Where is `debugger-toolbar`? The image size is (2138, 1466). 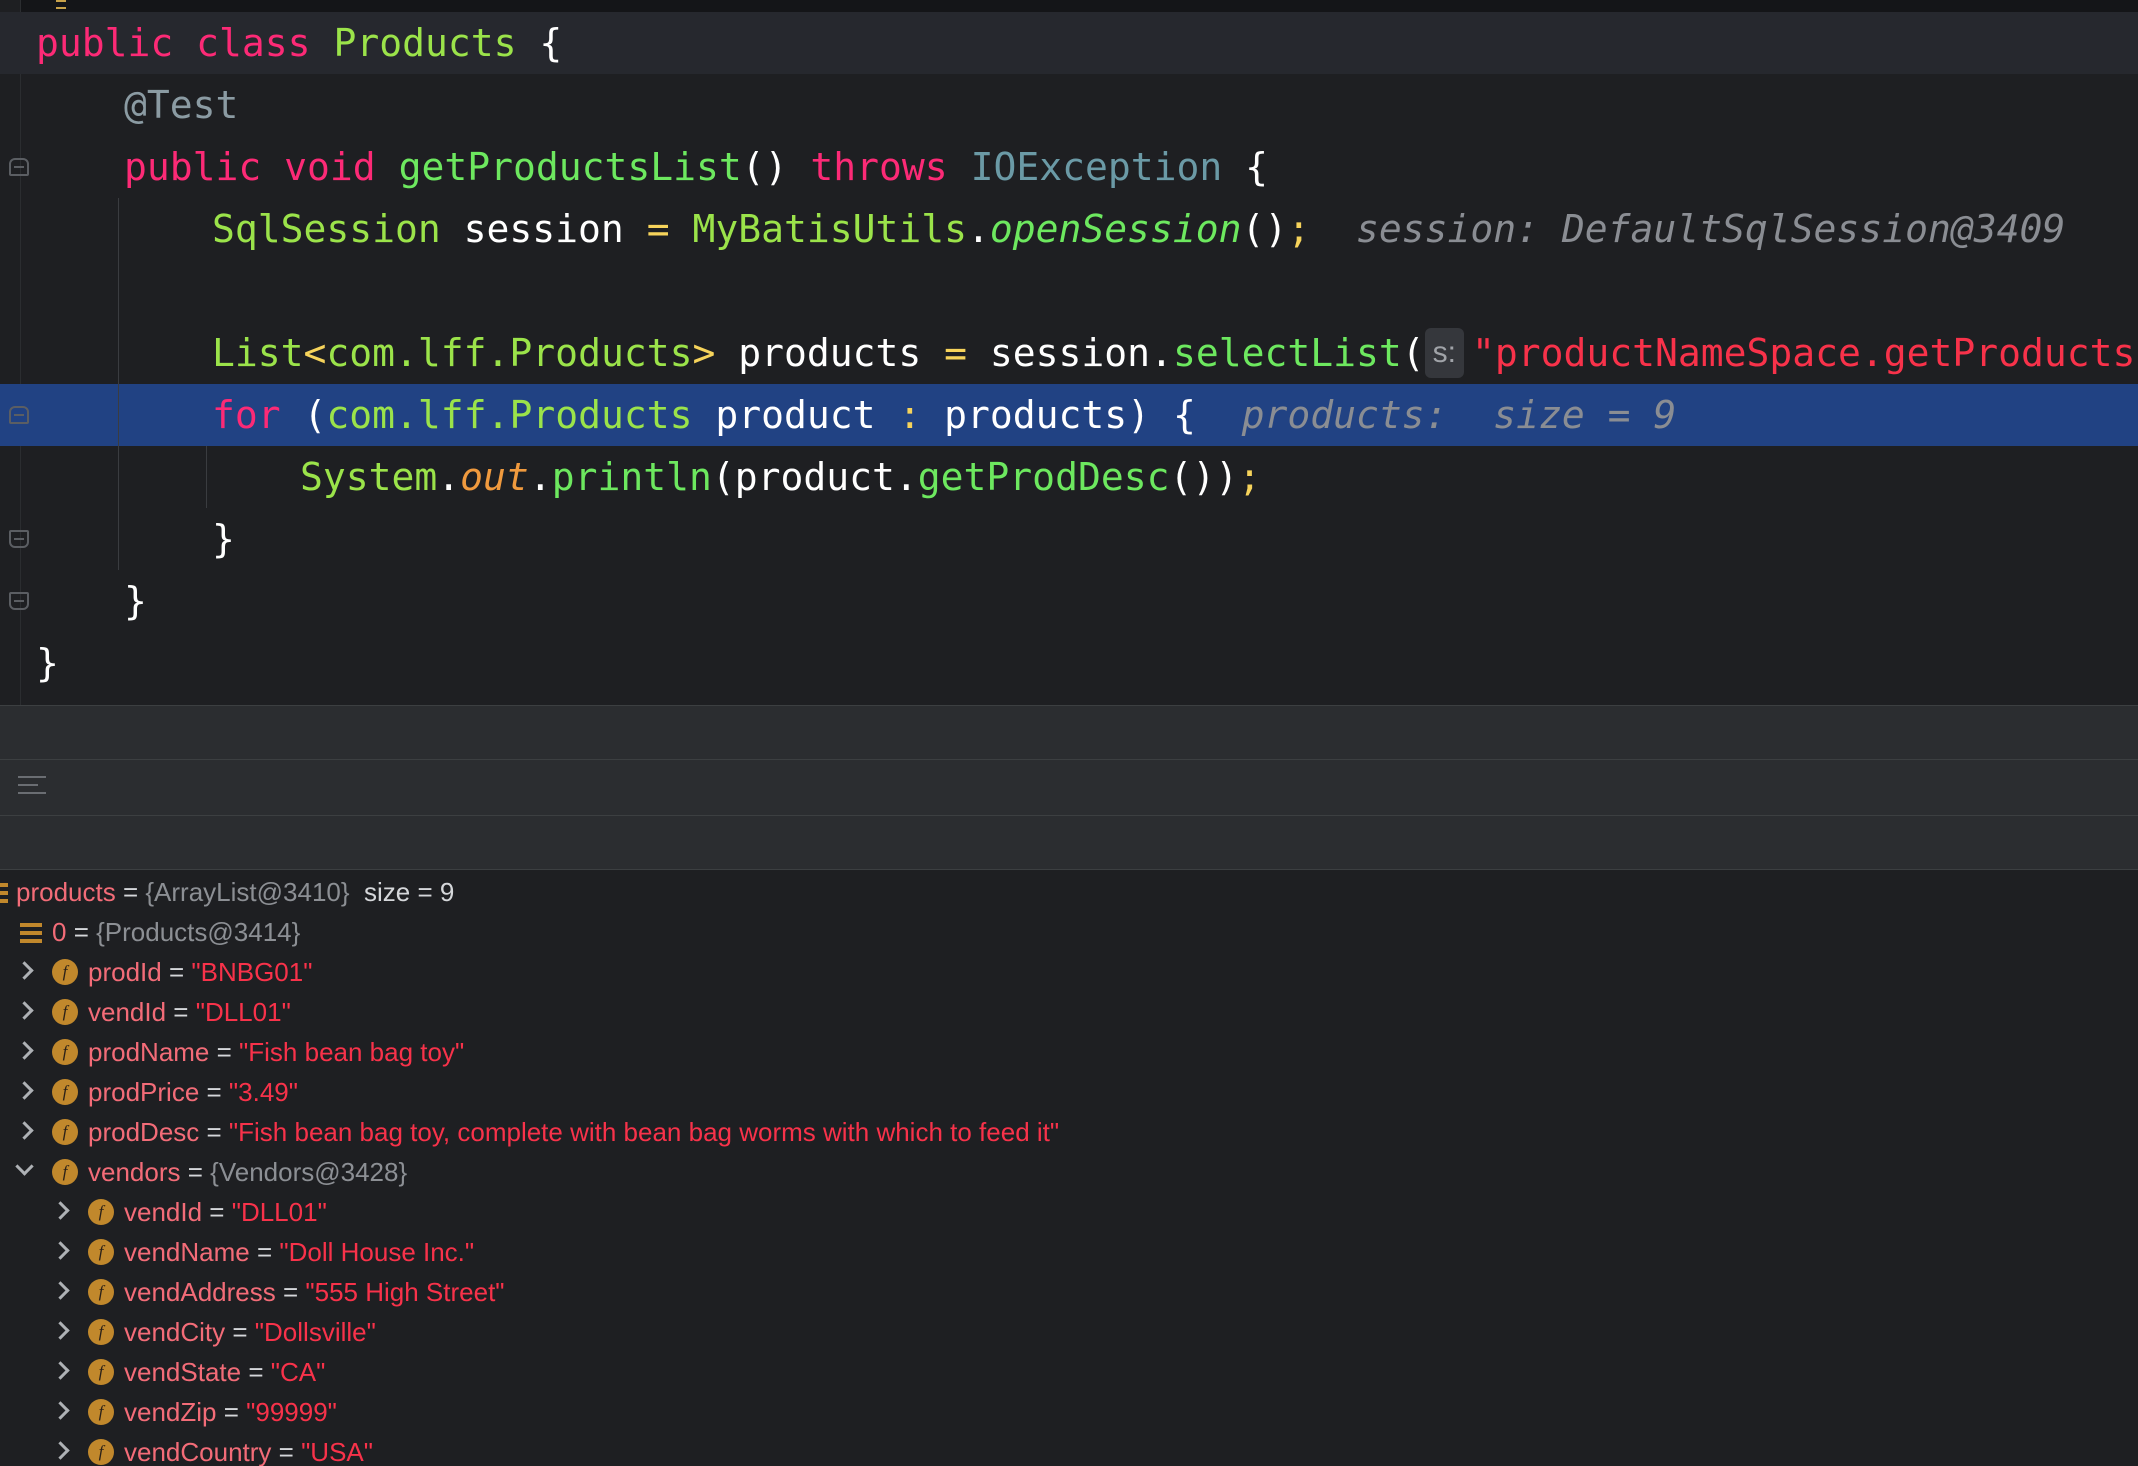 debugger-toolbar is located at coordinates (1069, 788).